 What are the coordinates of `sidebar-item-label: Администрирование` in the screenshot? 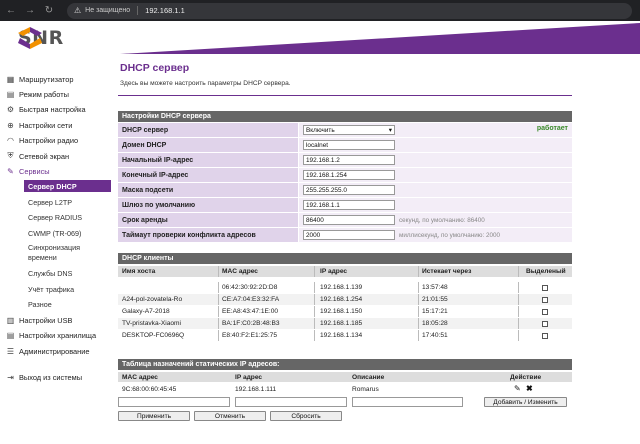 It's located at (54, 351).